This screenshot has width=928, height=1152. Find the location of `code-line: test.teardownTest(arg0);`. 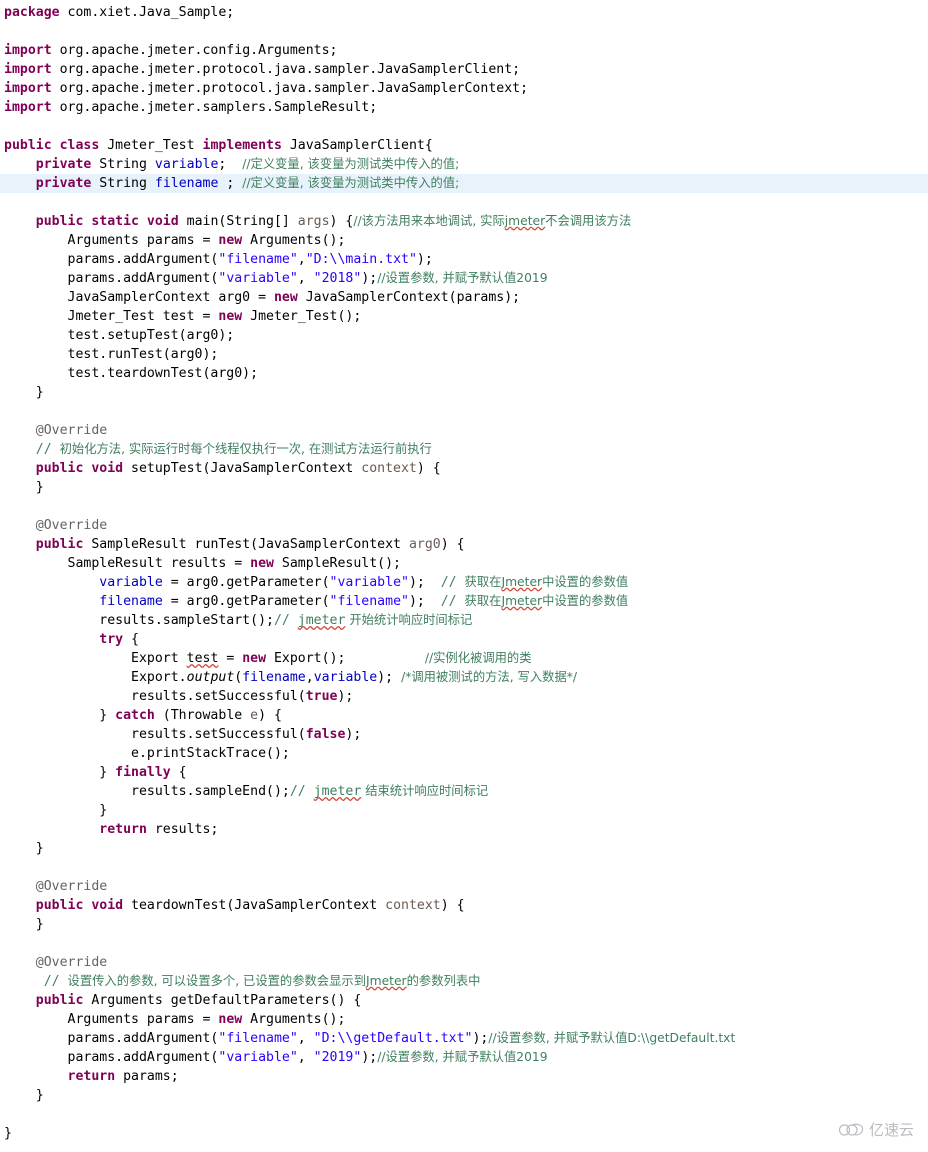

code-line: test.teardownTest(arg0); is located at coordinates (131, 373).